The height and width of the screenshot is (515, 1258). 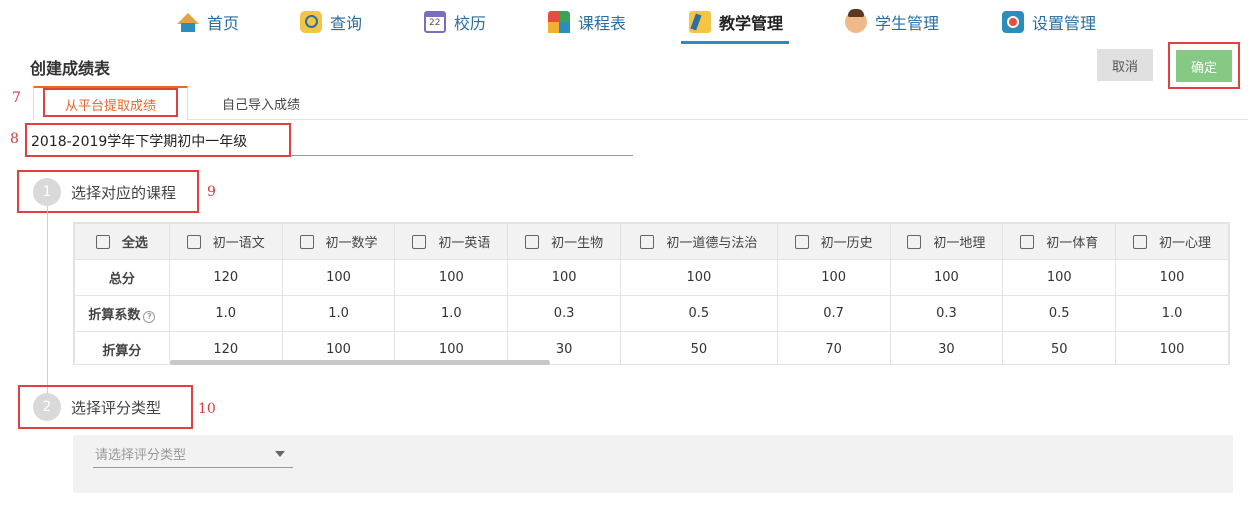 What do you see at coordinates (122, 347) in the screenshot?
I see `row-label-converted: 折算分` at bounding box center [122, 347].